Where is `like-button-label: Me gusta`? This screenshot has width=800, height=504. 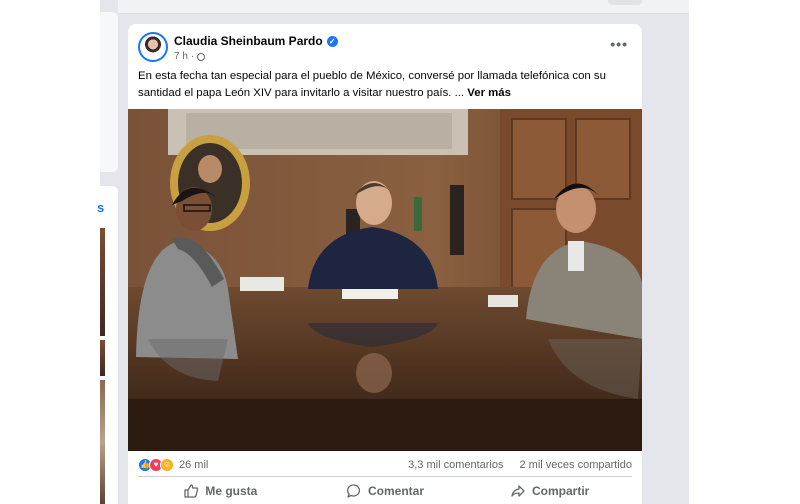
like-button-label: Me gusta is located at coordinates (231, 491).